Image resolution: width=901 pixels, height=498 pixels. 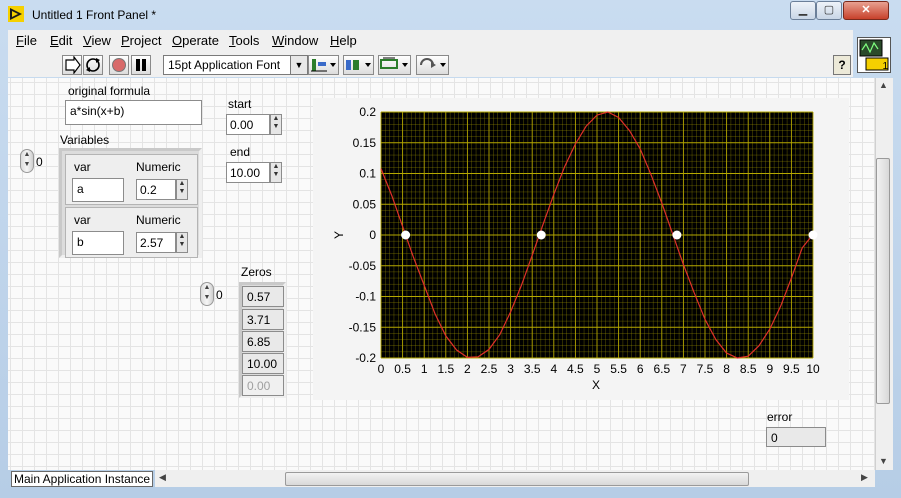 I want to click on x-tick-label: 0.5, so click(x=402, y=369).